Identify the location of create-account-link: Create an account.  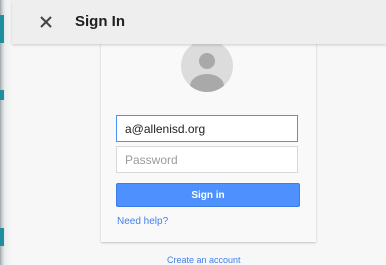
(204, 260).